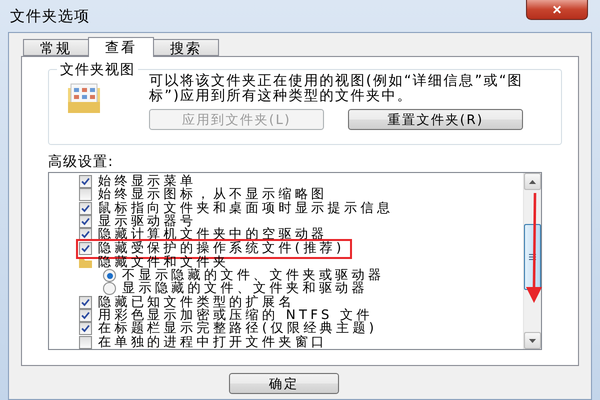 The height and width of the screenshot is (400, 600). I want to click on section-title: 高级设置:, so click(81, 162).